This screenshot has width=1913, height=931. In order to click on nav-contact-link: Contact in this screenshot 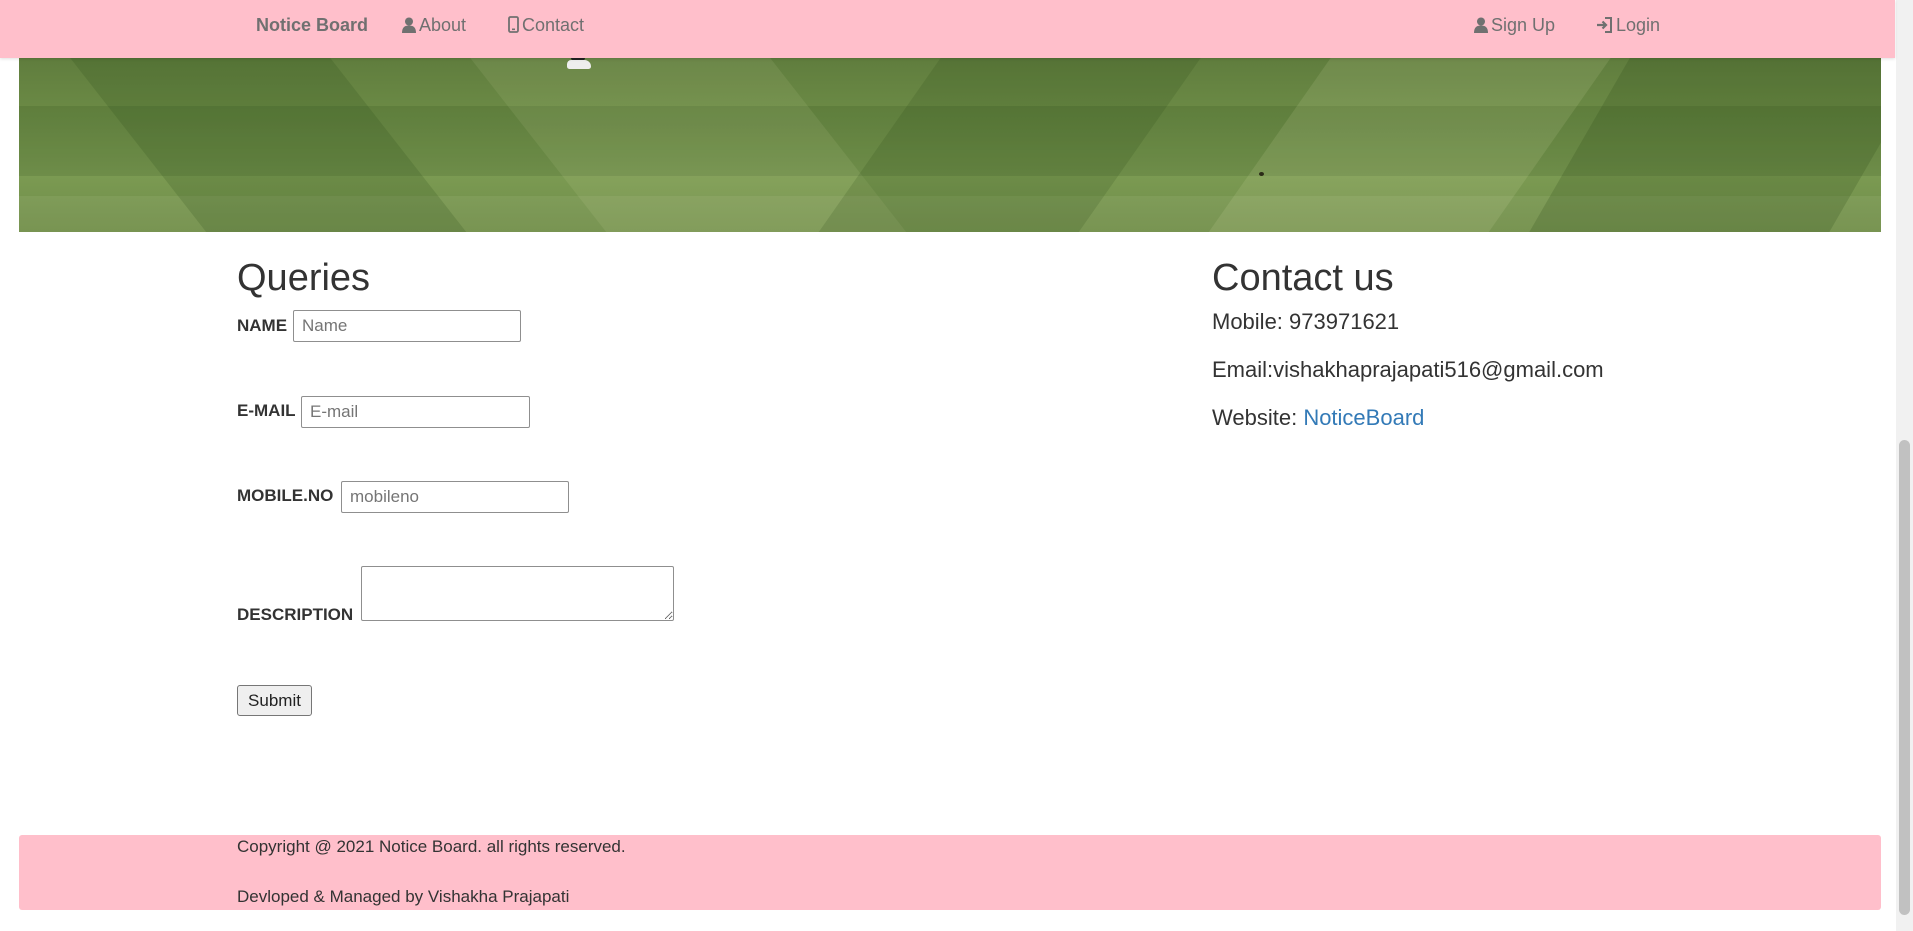, I will do `click(546, 25)`.